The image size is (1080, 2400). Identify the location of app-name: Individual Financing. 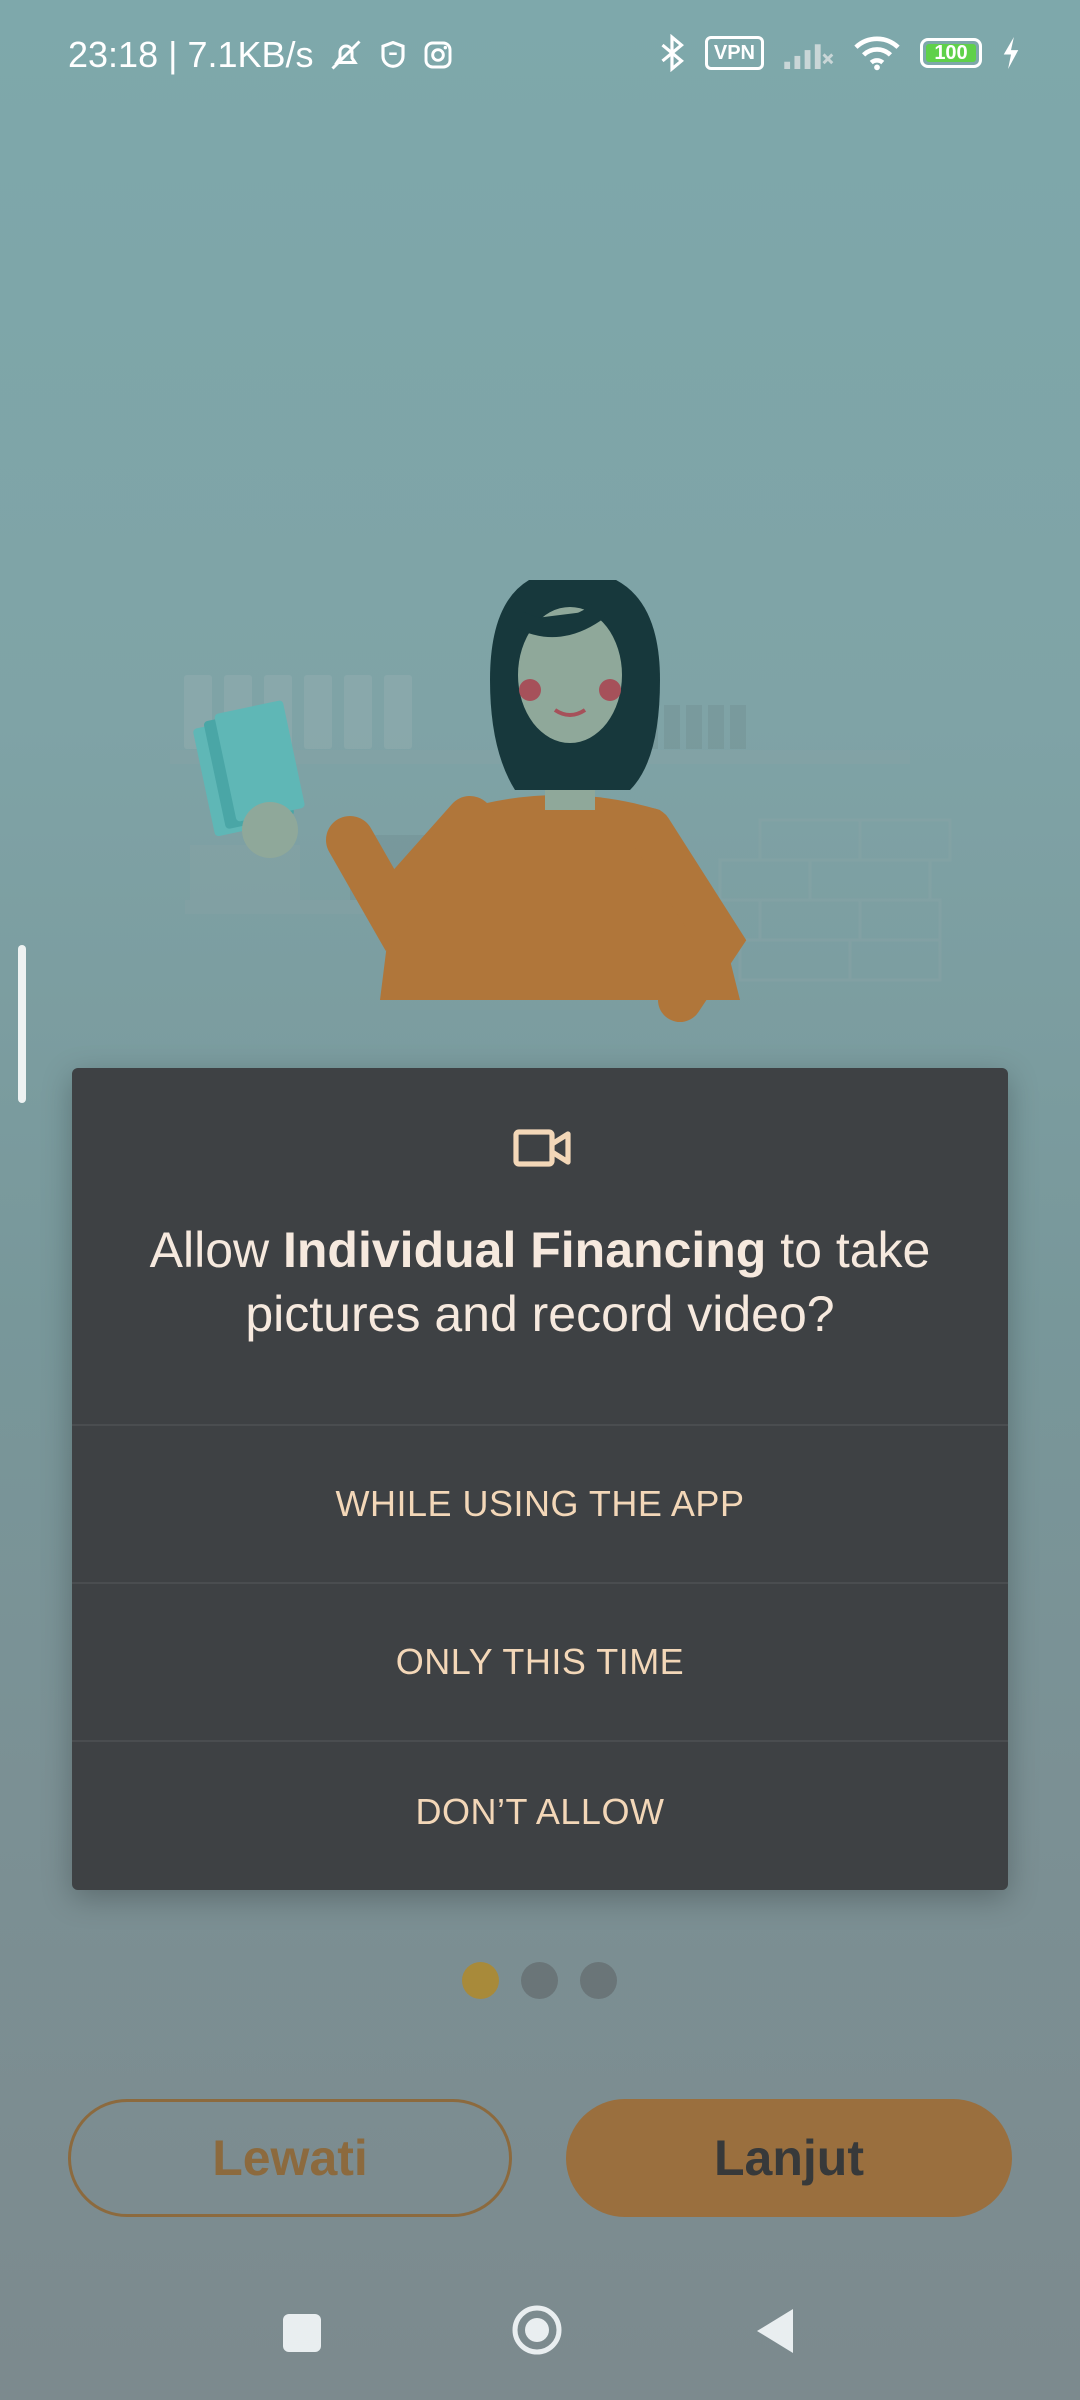
(525, 1250).